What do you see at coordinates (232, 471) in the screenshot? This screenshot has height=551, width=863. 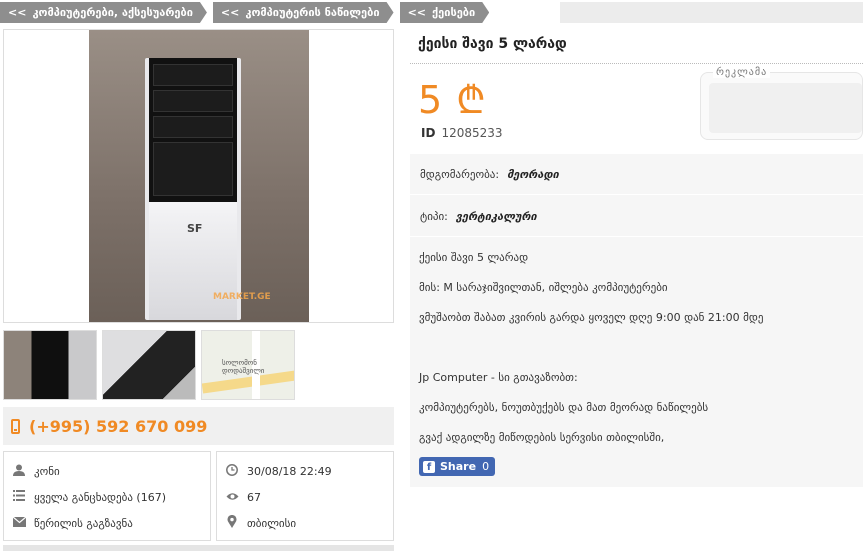 I see `clock-icon` at bounding box center [232, 471].